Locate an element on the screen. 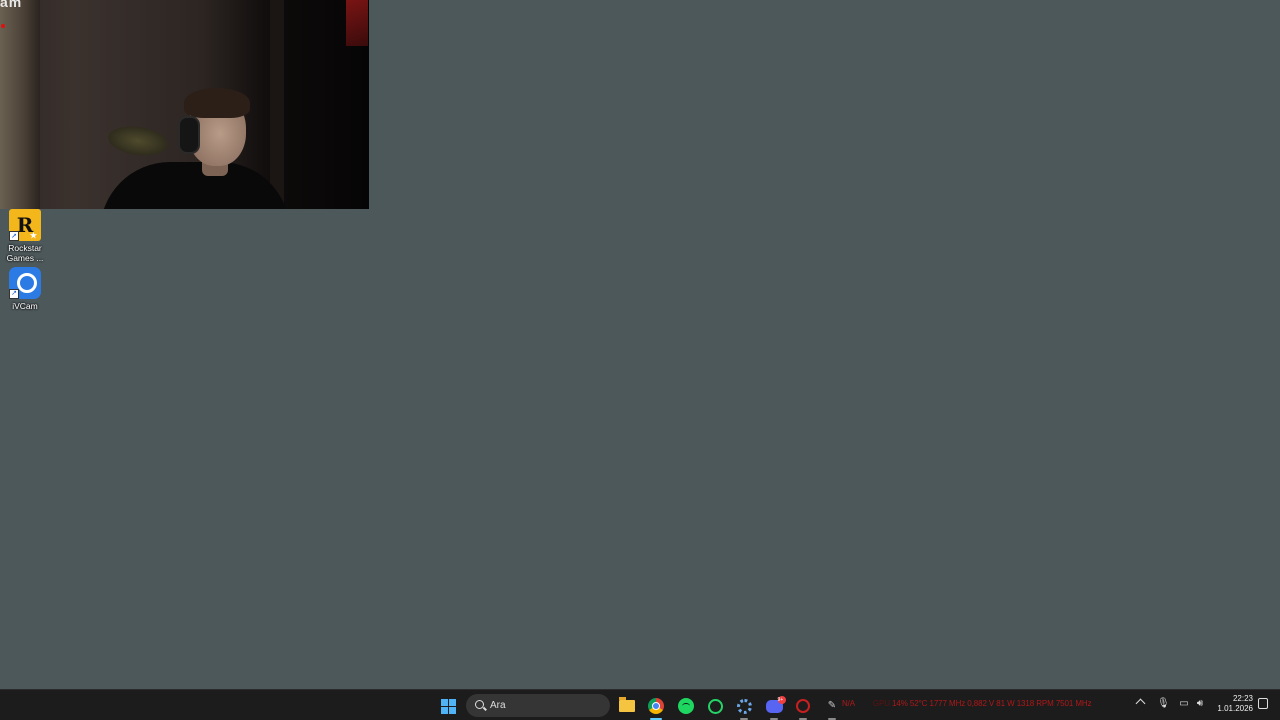 This screenshot has height=720, width=1280. desktop-icon-ivcam: ↗ iVCam is located at coordinates (25, 289).